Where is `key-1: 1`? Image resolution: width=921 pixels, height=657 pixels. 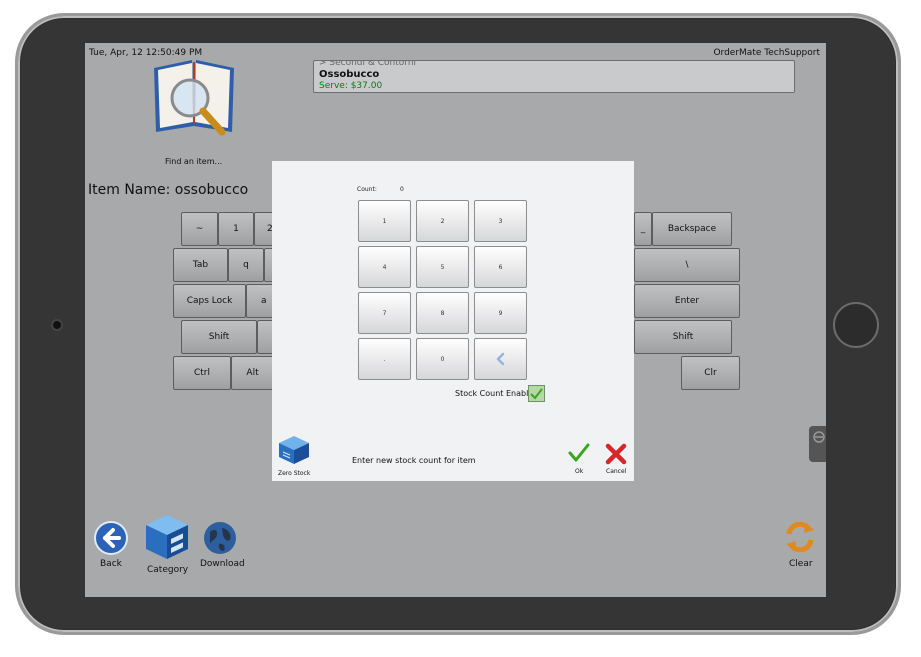
key-1: 1 is located at coordinates (236, 229).